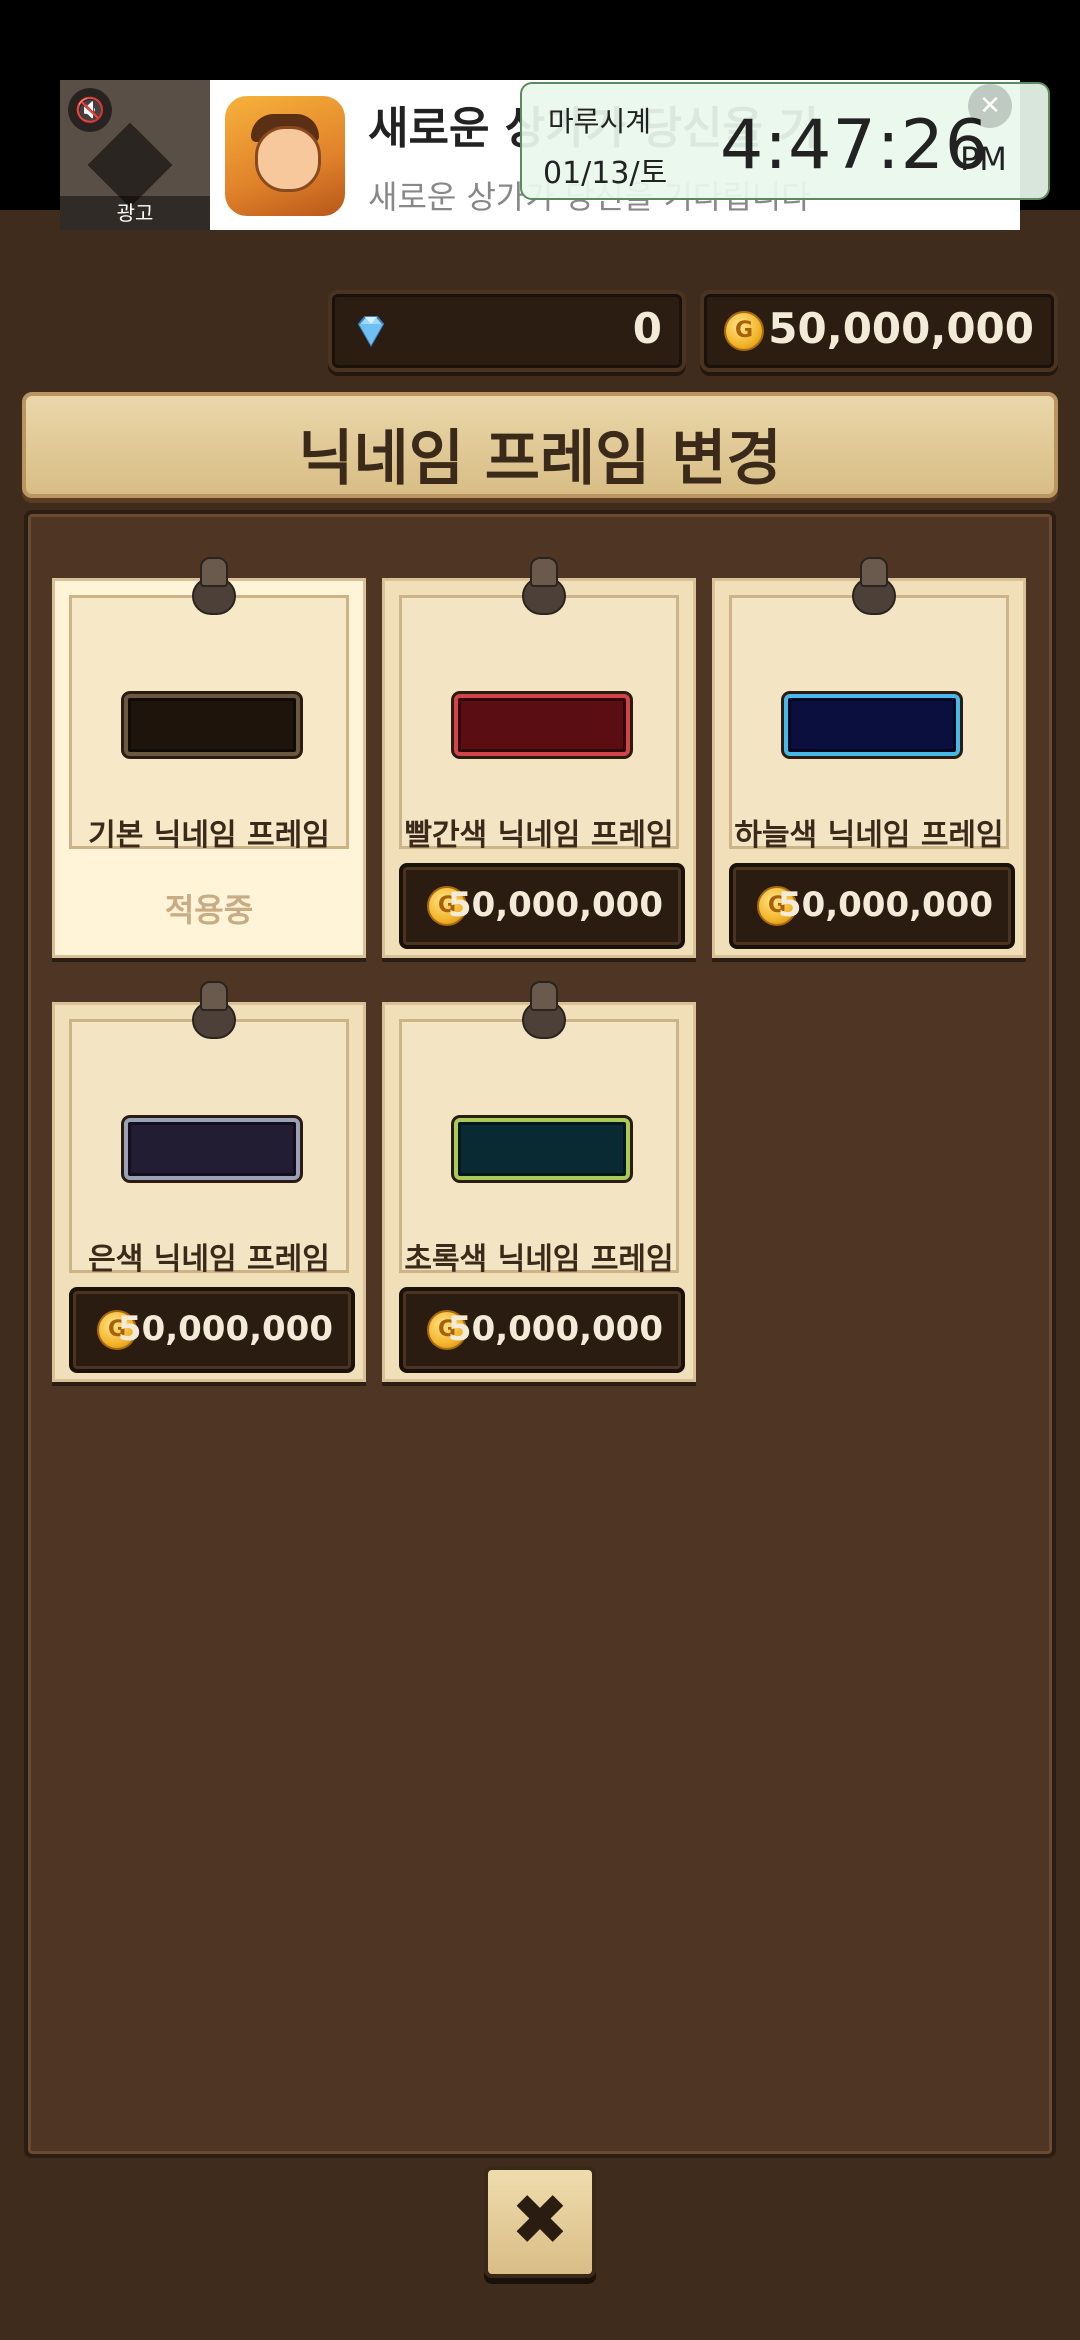 Image resolution: width=1080 pixels, height=2340 pixels. Describe the element at coordinates (540, 2222) in the screenshot. I see `close-button: ✖` at that location.